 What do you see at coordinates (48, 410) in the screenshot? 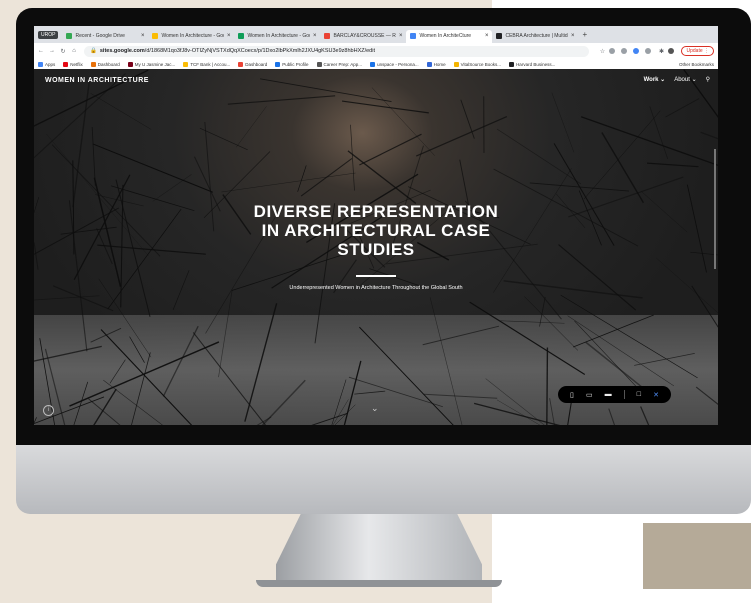
I see `info-icon: i` at bounding box center [48, 410].